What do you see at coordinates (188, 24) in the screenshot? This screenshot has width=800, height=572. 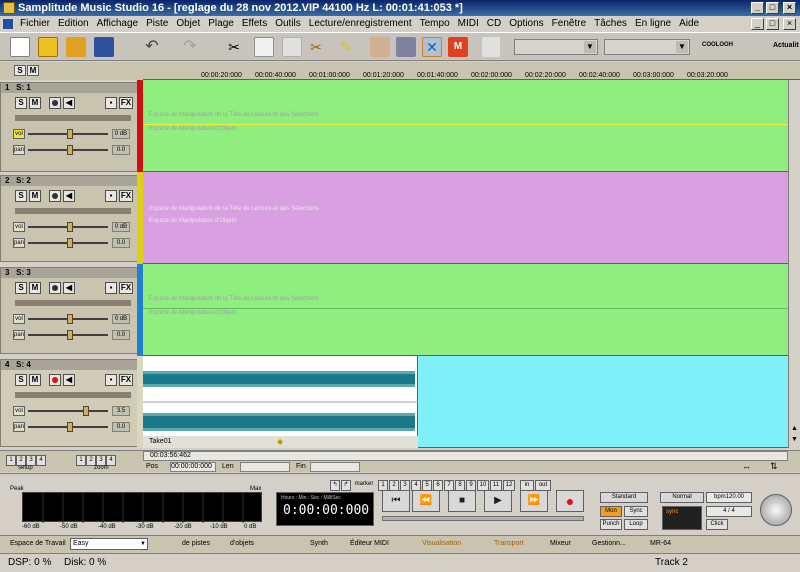 I see `menu-objet: Objet` at bounding box center [188, 24].